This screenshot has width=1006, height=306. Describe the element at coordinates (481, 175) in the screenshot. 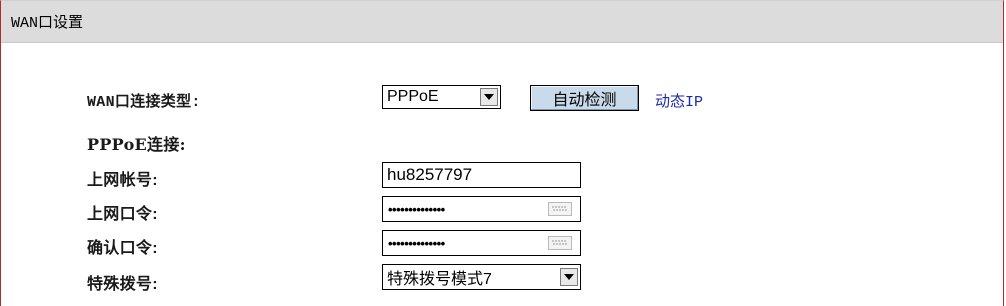

I see `account-input: hu8257797` at that location.